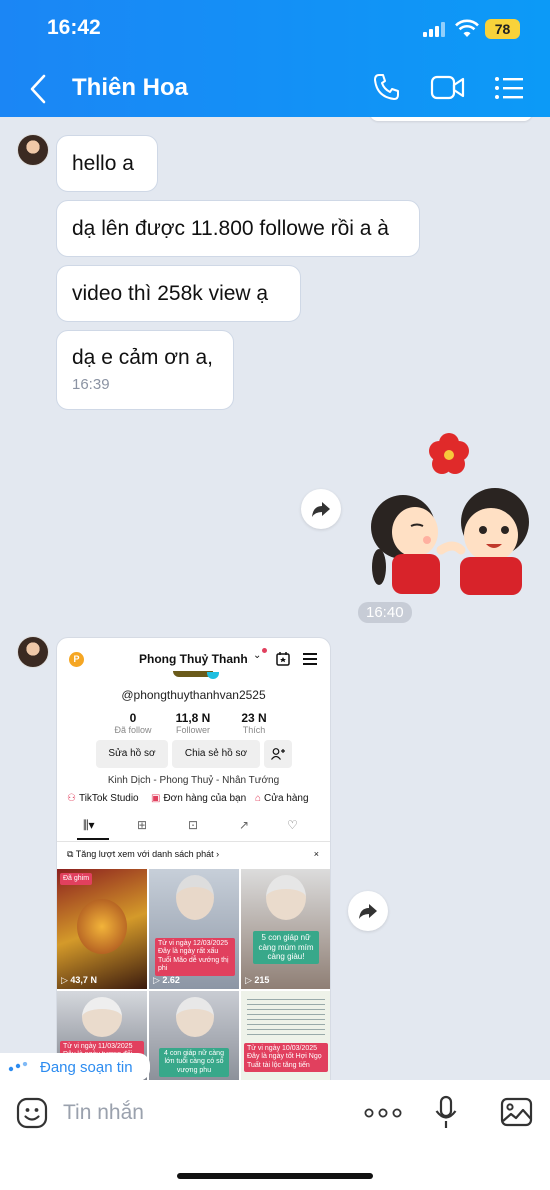 The height and width of the screenshot is (1190, 550). I want to click on battery-indicator: 78, so click(502, 29).